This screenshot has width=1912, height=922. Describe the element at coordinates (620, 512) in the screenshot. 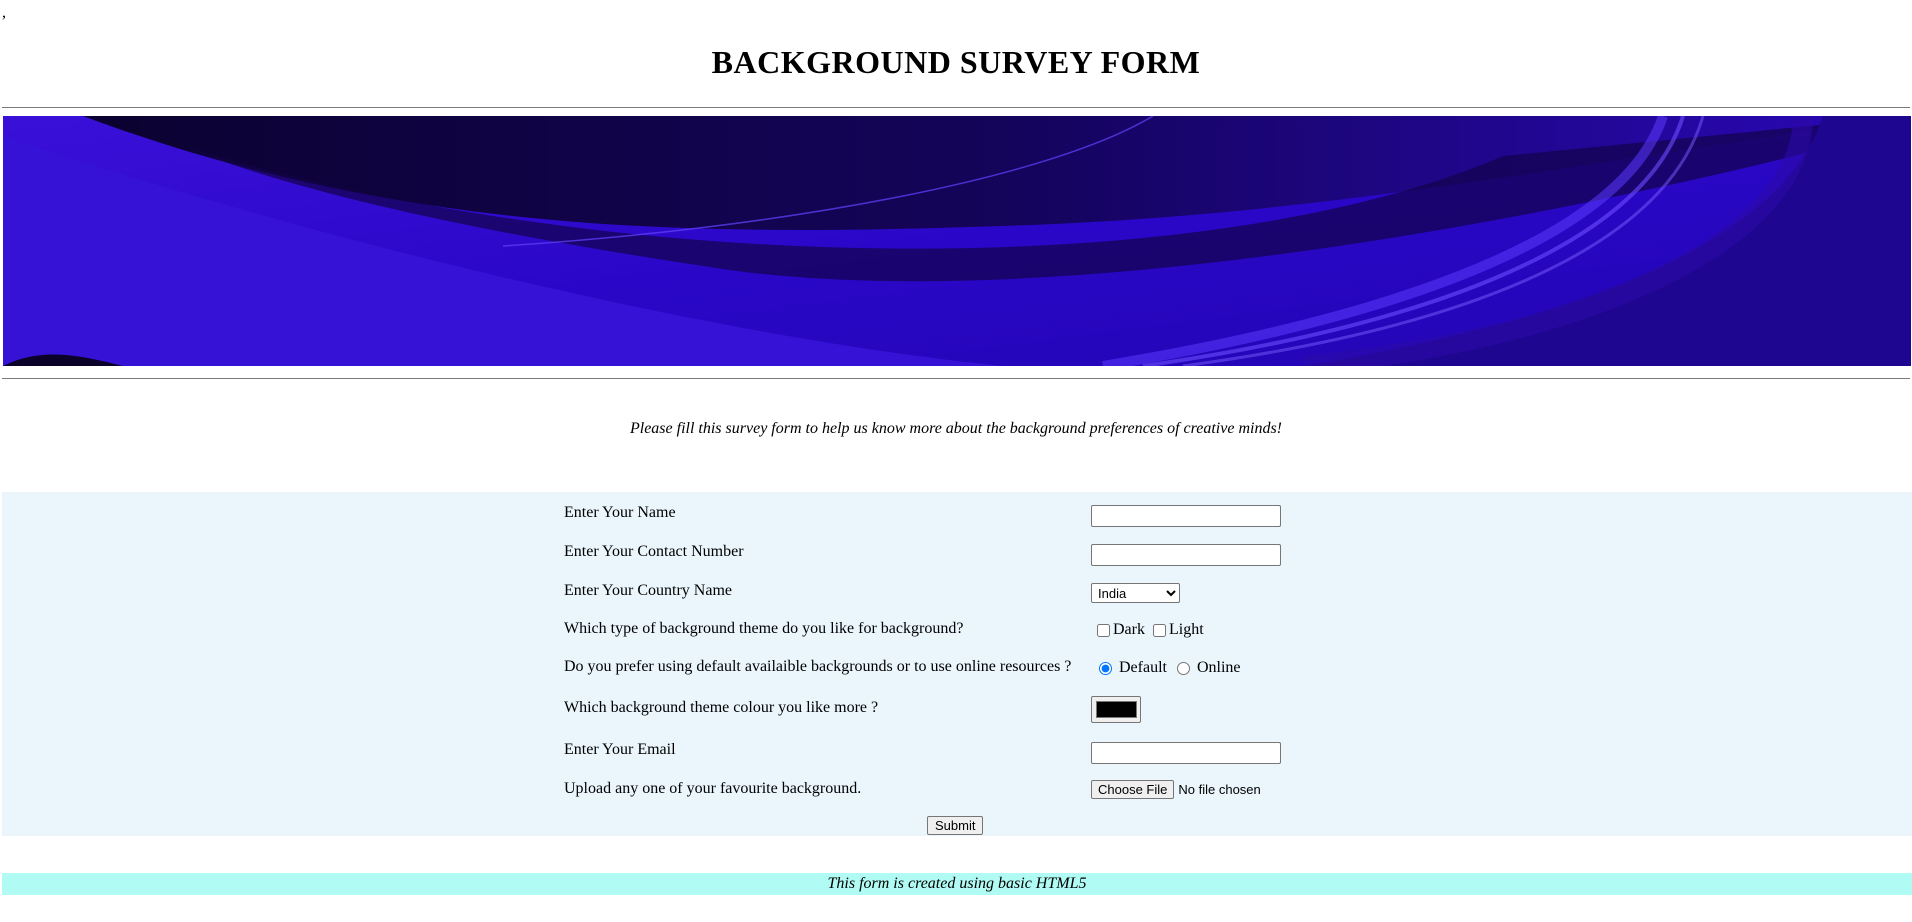

I see `name-label: Enter Your Name` at that location.